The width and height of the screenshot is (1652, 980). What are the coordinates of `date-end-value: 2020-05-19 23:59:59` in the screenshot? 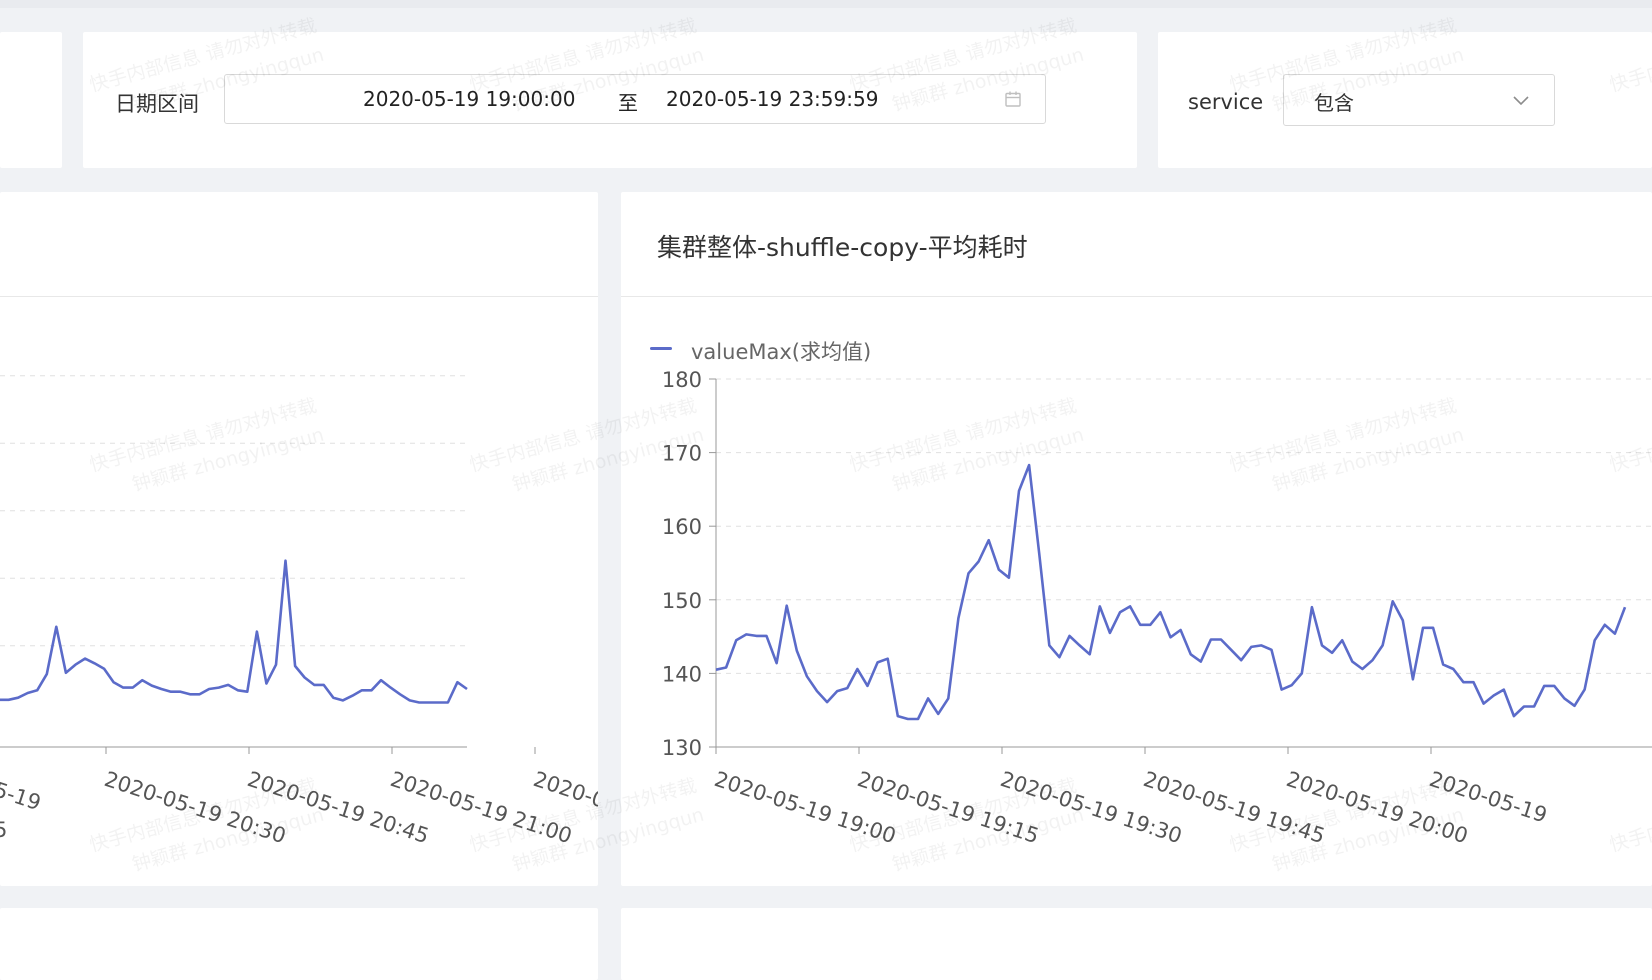 It's located at (772, 99).